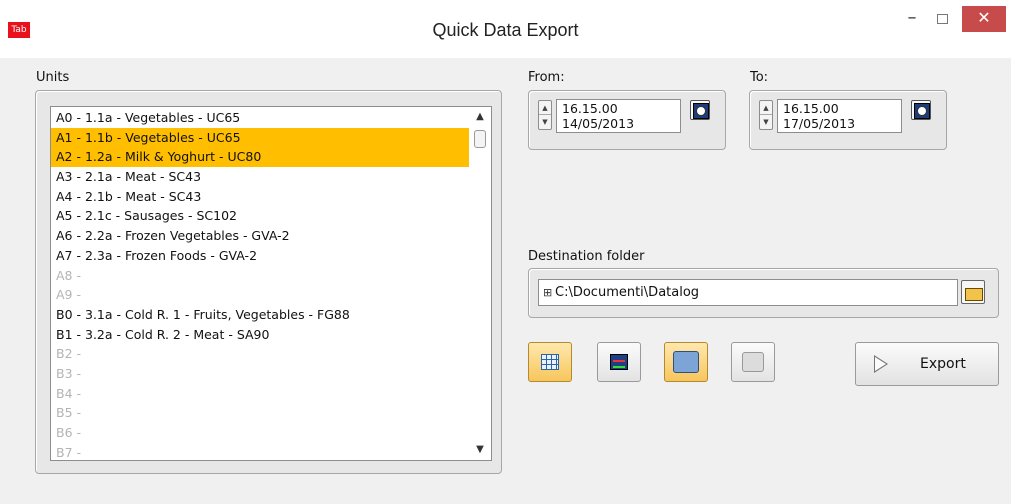 The image size is (1011, 504). I want to click on list-item: A9 -, so click(260, 295).